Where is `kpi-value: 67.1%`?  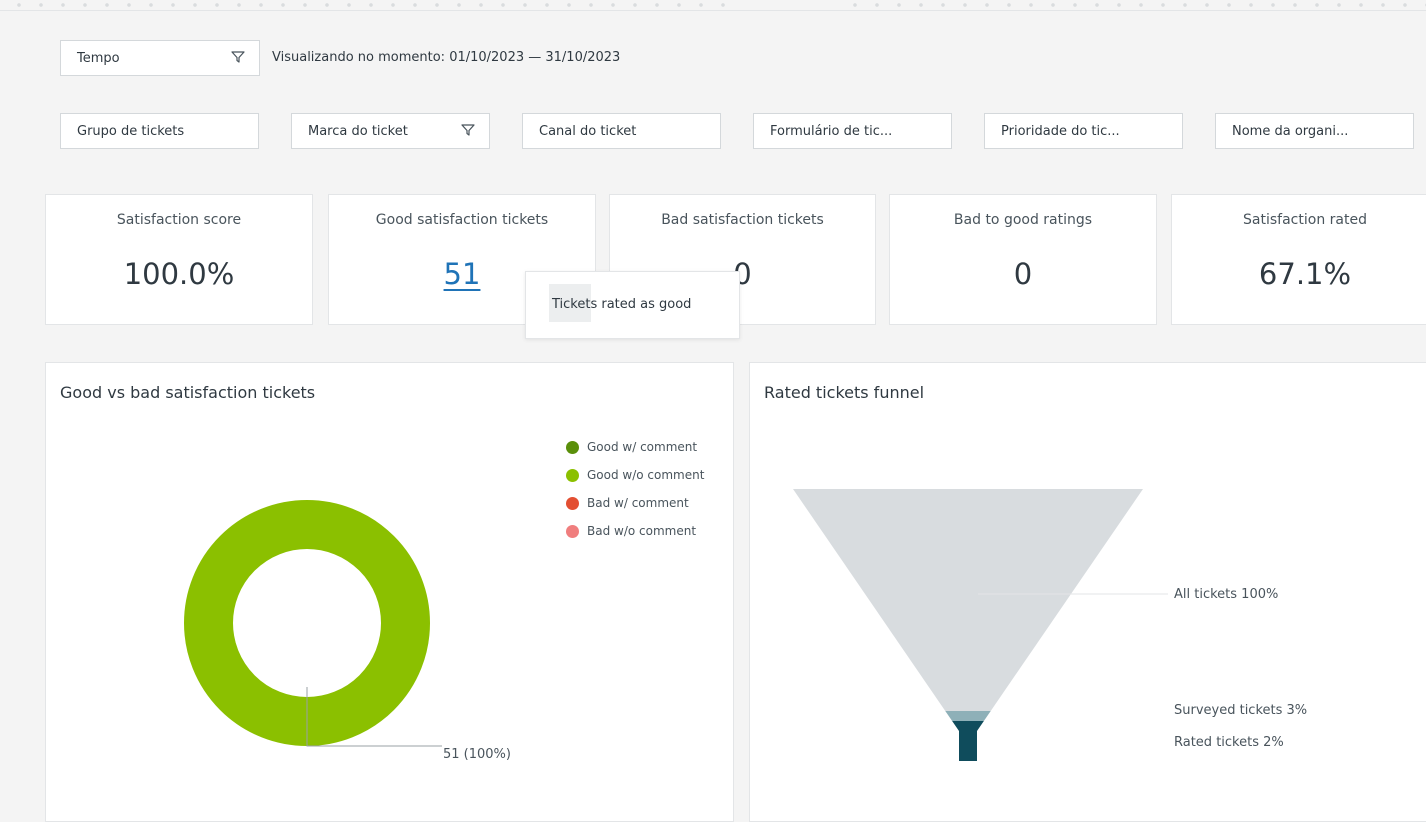
kpi-value: 67.1% is located at coordinates (1305, 274).